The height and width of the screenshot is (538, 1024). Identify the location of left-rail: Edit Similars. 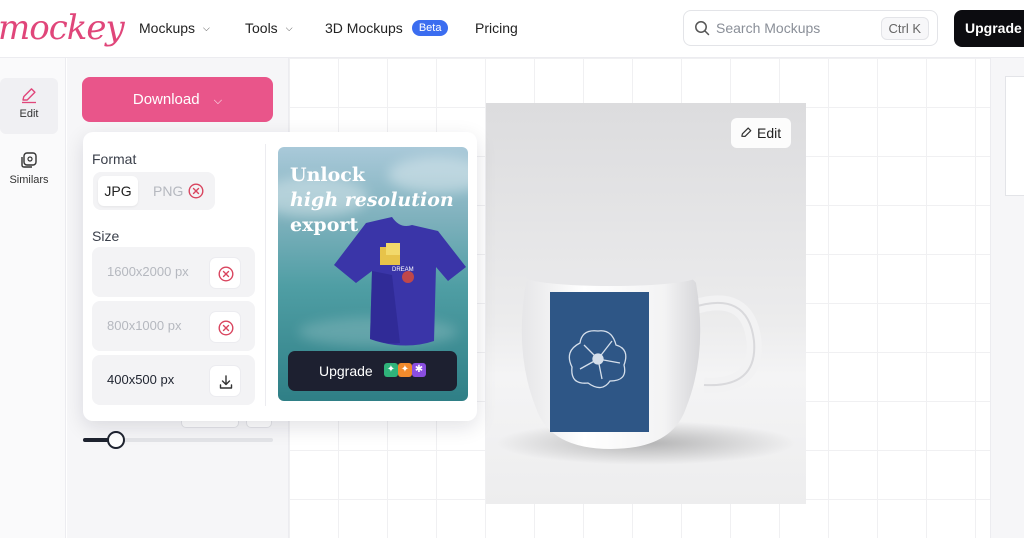
(33, 298).